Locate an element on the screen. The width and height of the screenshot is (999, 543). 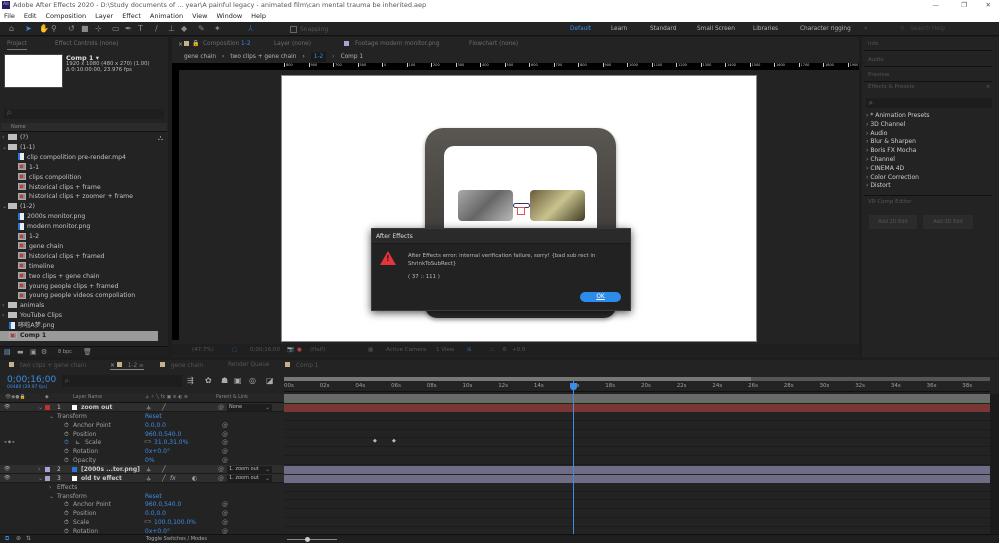
property-row: ⏱ Anchor Point @960.0,540.0 is located at coordinates (142, 504).